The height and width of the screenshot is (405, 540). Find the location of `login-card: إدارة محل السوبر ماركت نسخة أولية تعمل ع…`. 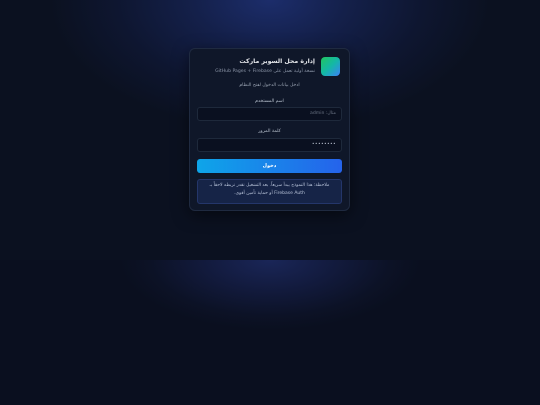

login-card: إدارة محل السوبر ماركت نسخة أولية تعمل ع… is located at coordinates (269, 129).